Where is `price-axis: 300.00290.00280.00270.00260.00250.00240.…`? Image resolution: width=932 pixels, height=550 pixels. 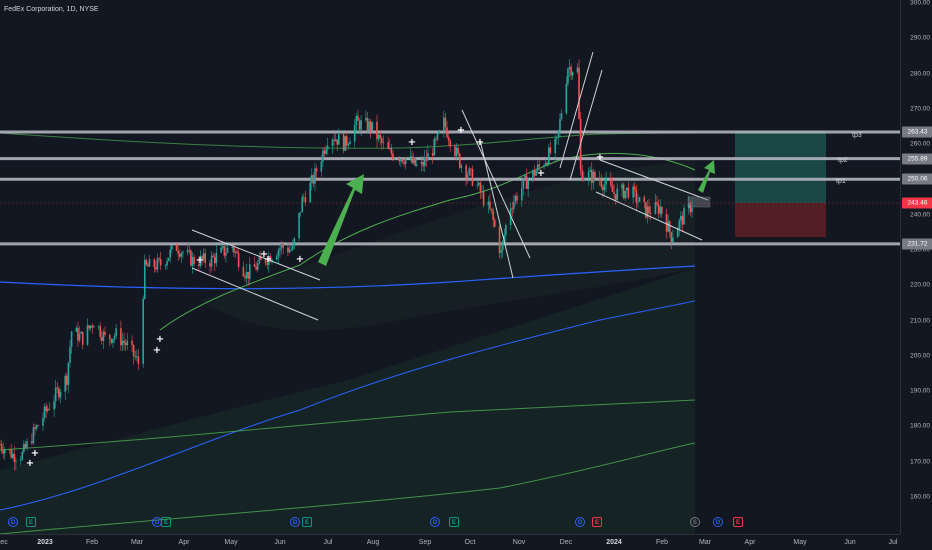 price-axis: 300.00290.00280.00270.00260.00250.00240.… is located at coordinates (916, 267).